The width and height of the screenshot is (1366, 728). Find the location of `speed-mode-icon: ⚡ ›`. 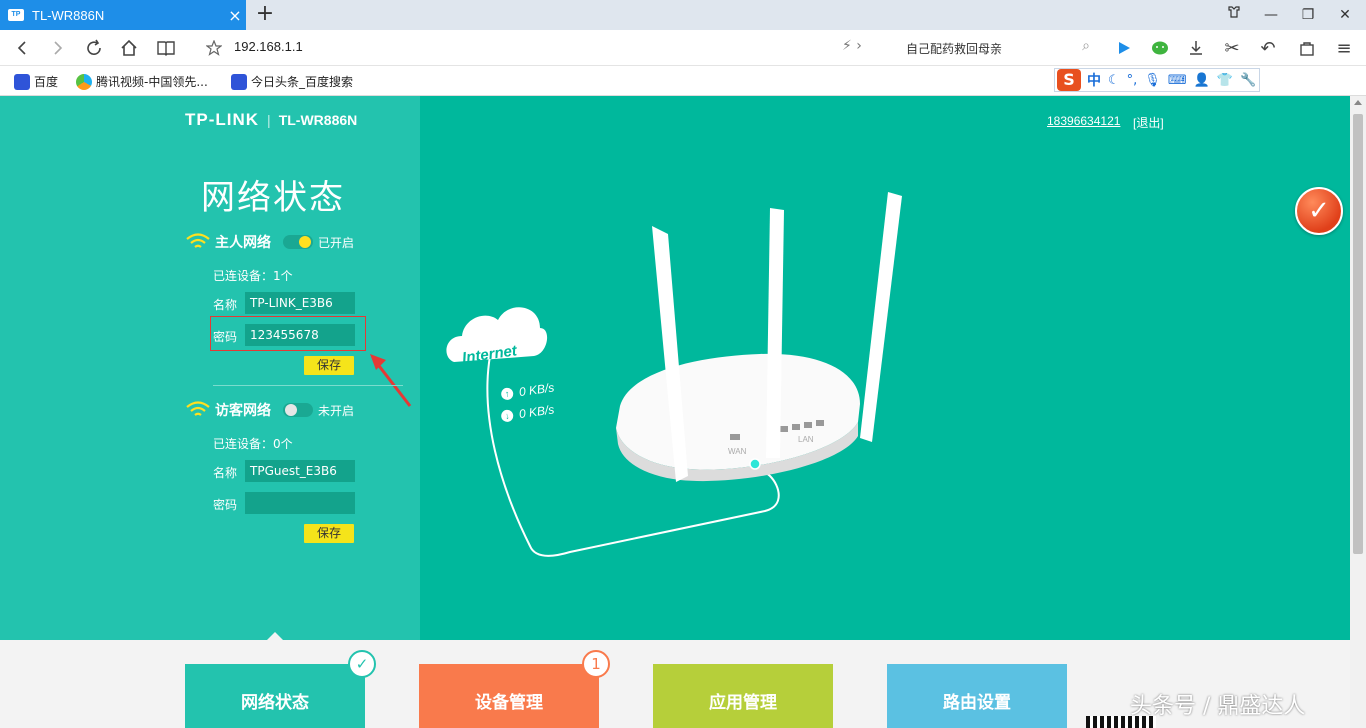

speed-mode-icon: ⚡ › is located at coordinates (852, 46).